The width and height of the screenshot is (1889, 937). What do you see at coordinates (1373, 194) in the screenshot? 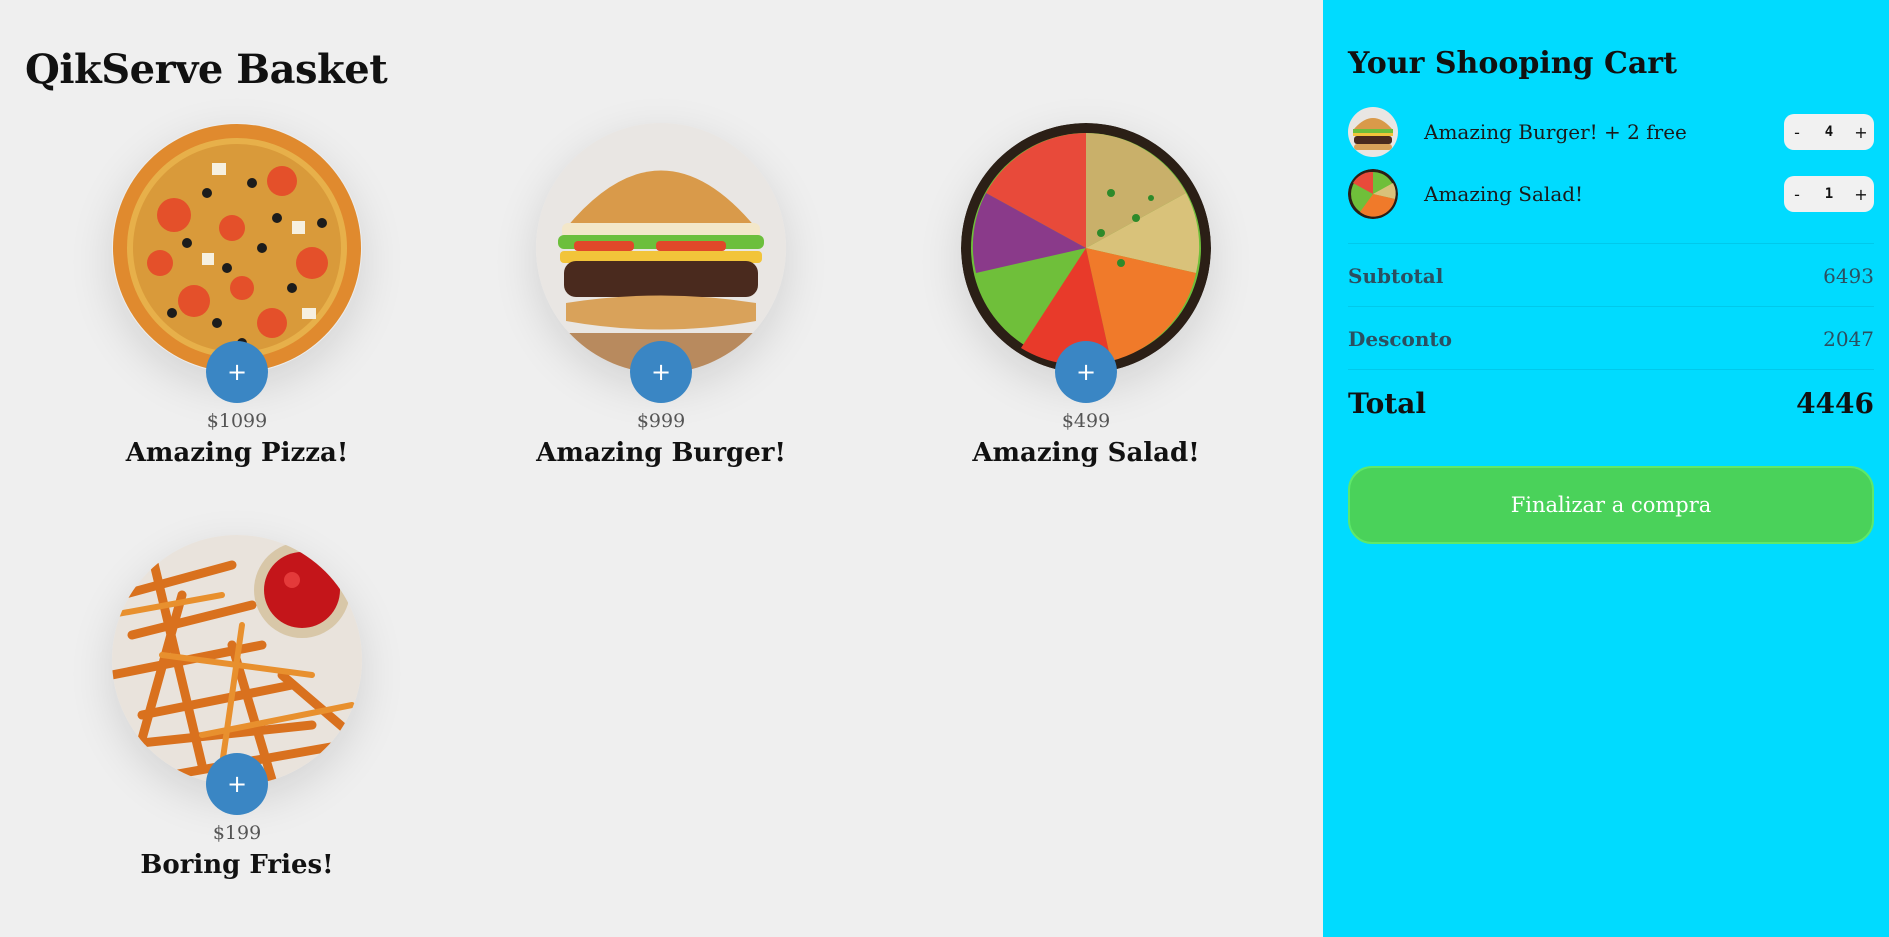
I see `salad-thumbnail` at bounding box center [1373, 194].